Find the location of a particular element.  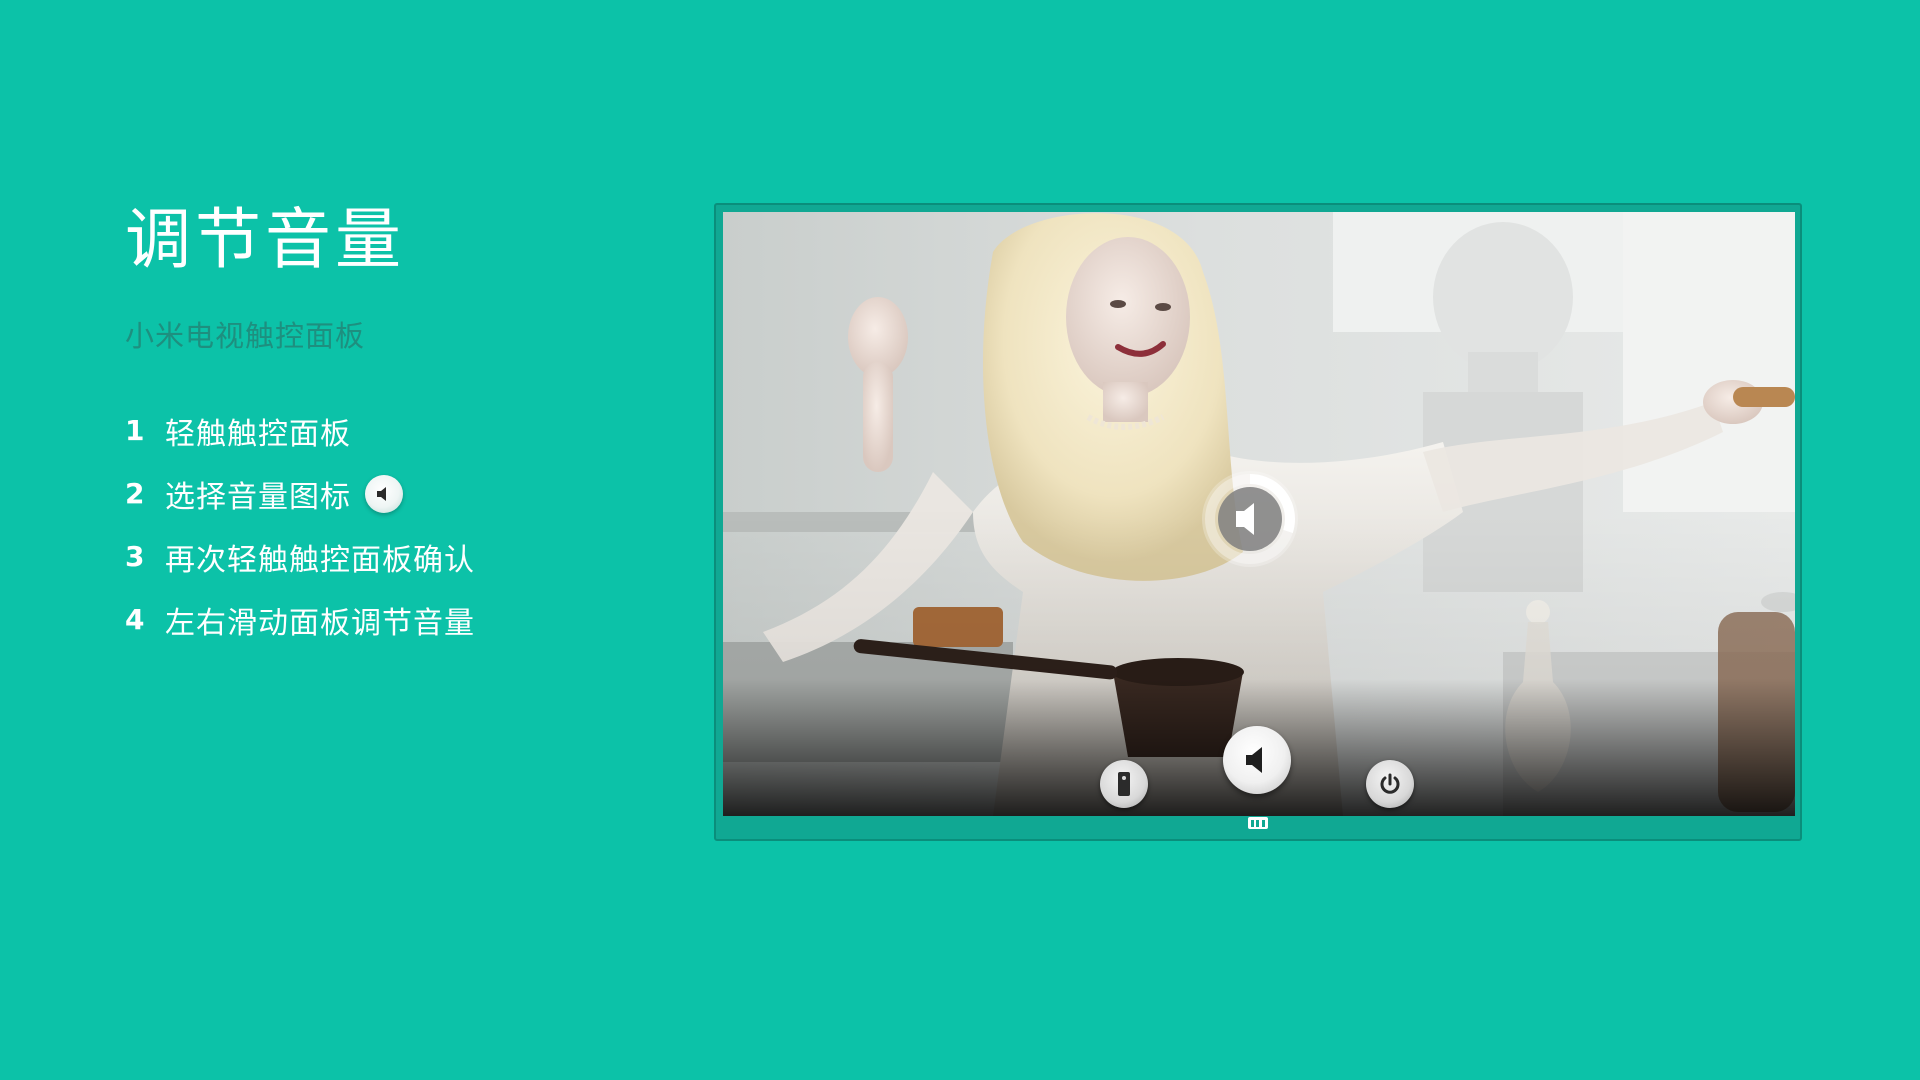

remote-button is located at coordinates (1124, 784).